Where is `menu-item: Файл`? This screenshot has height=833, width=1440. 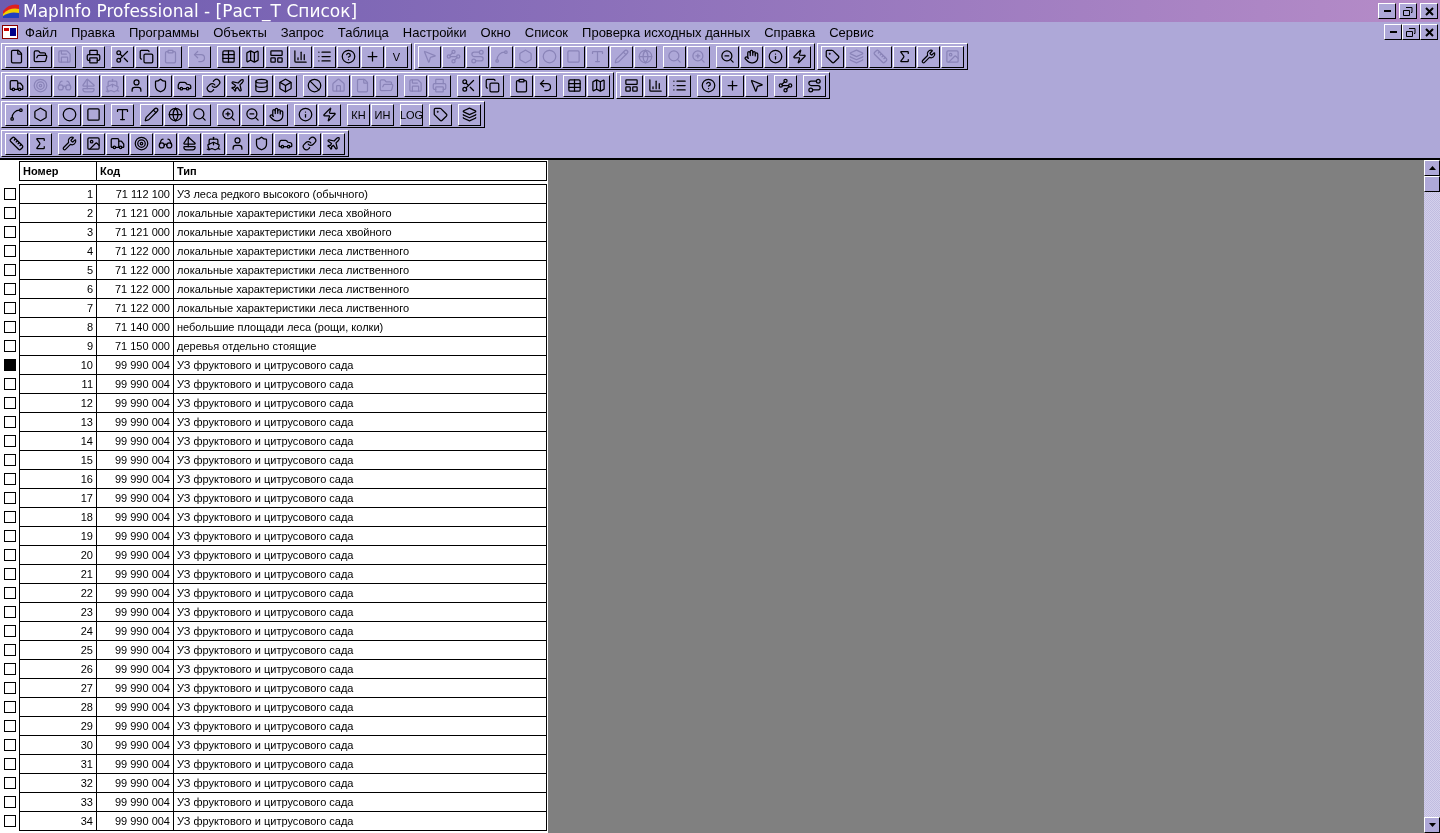 menu-item: Файл is located at coordinates (41, 32).